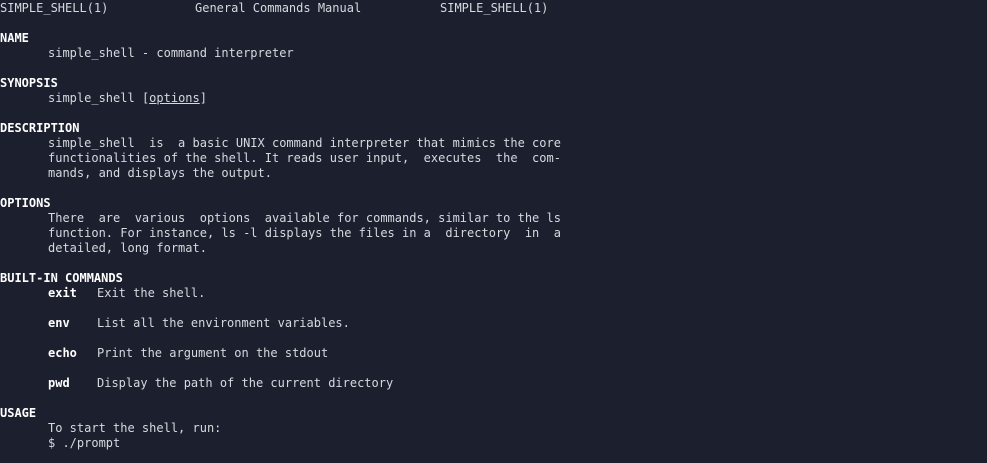  Describe the element at coordinates (14, 38) in the screenshot. I see `section-heading-name: NAME` at that location.